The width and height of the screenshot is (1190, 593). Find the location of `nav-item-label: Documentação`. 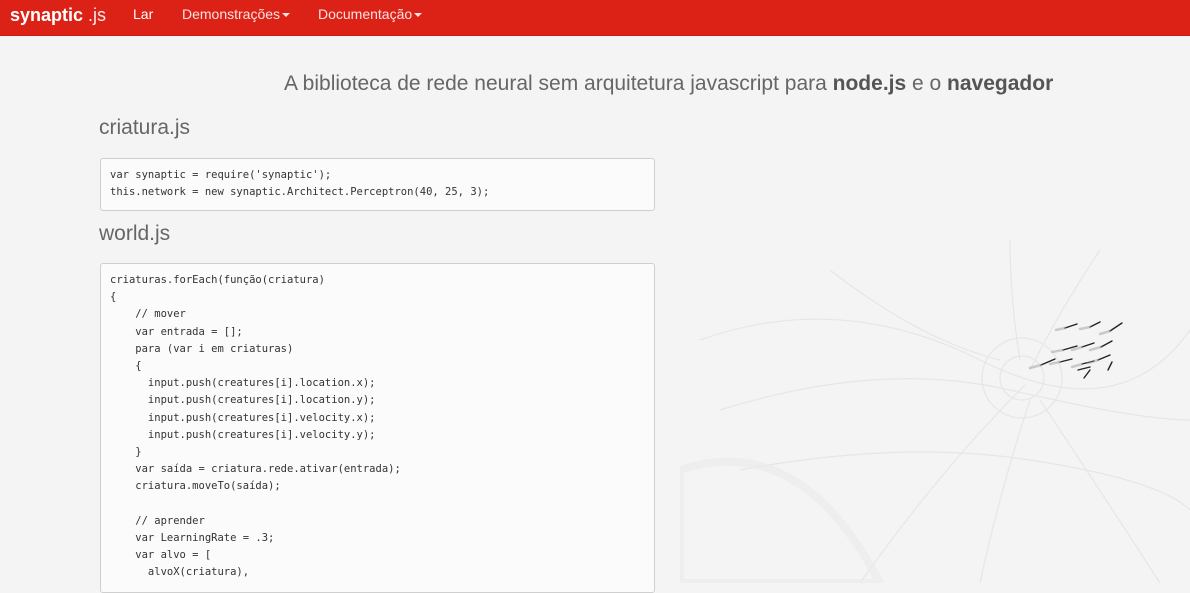

nav-item-label: Documentação is located at coordinates (365, 14).